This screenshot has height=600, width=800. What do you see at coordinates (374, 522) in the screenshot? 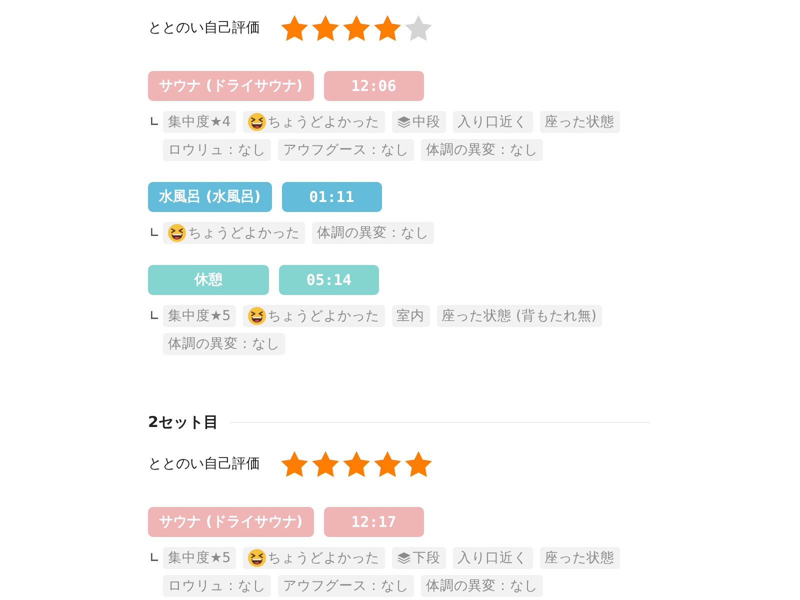
I see `step-time-label: 12:17` at bounding box center [374, 522].